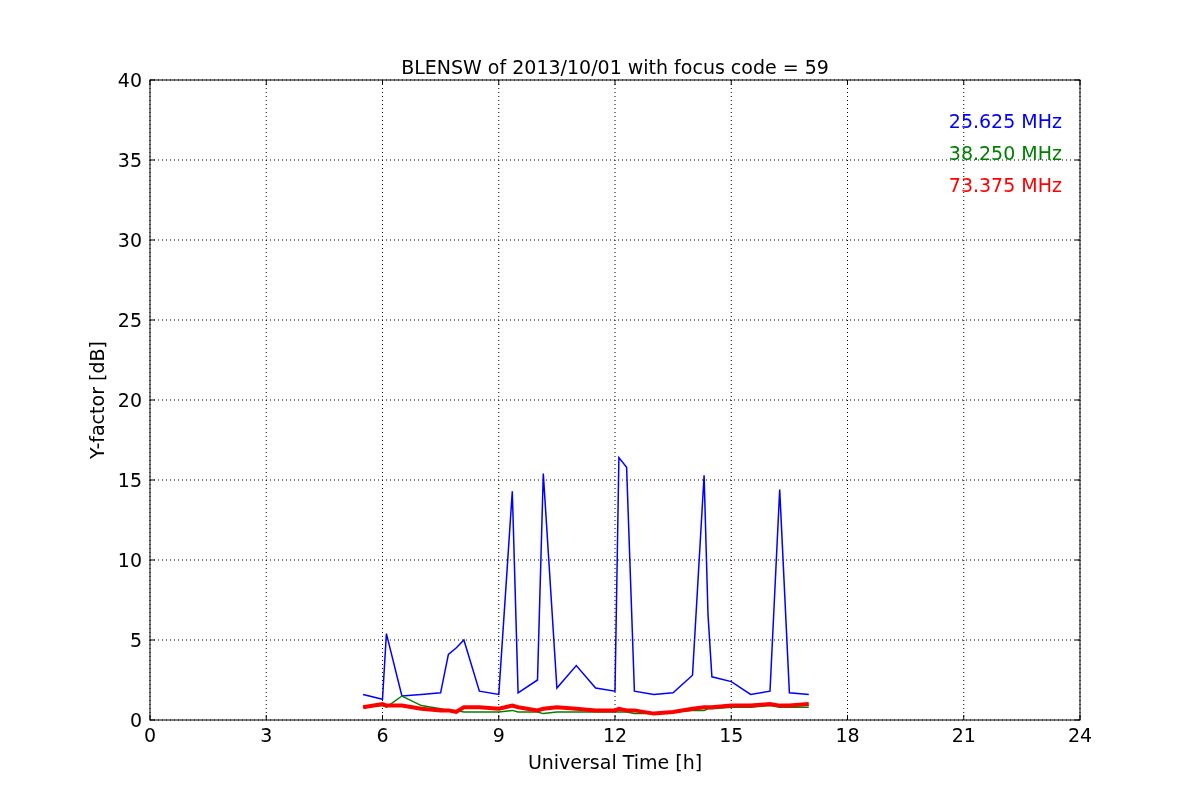  What do you see at coordinates (963, 735) in the screenshot?
I see `x-tick-label: 21` at bounding box center [963, 735].